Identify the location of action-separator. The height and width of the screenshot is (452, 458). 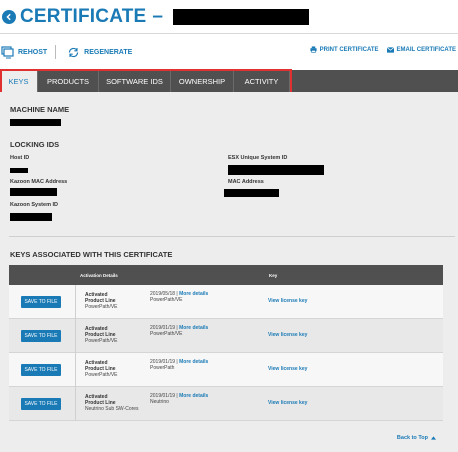
(56, 52).